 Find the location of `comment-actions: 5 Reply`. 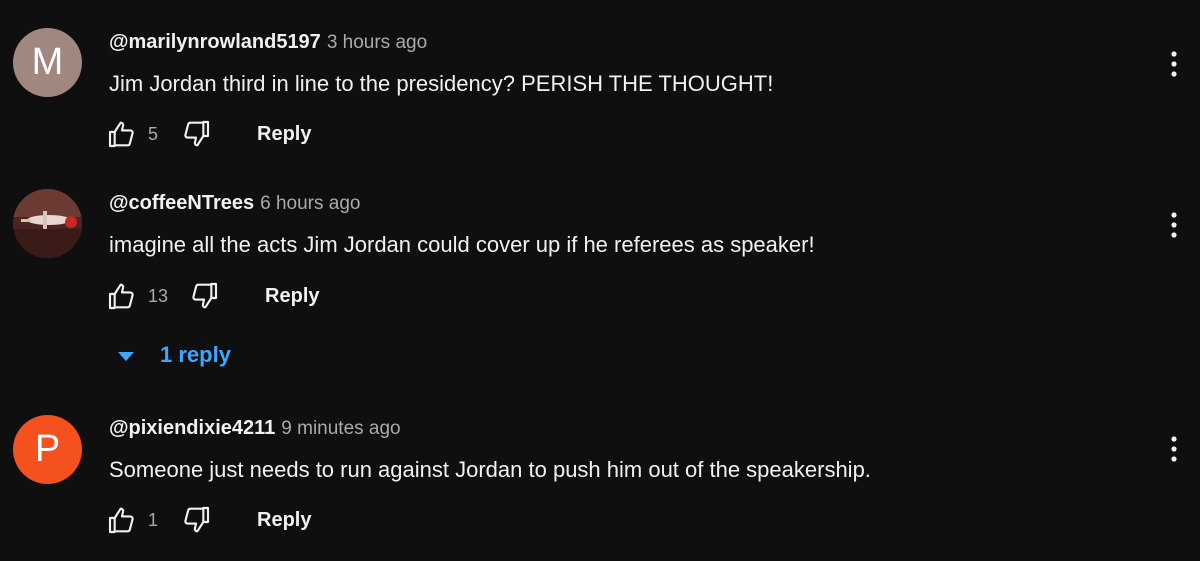

comment-actions: 5 Reply is located at coordinates (207, 134).